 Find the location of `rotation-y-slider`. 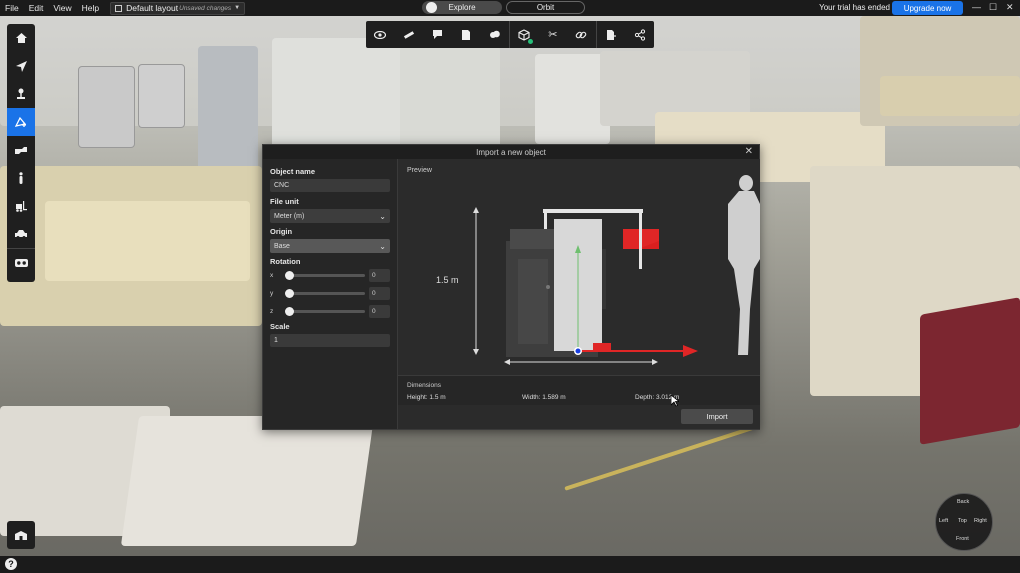

rotation-y-slider is located at coordinates (325, 293).